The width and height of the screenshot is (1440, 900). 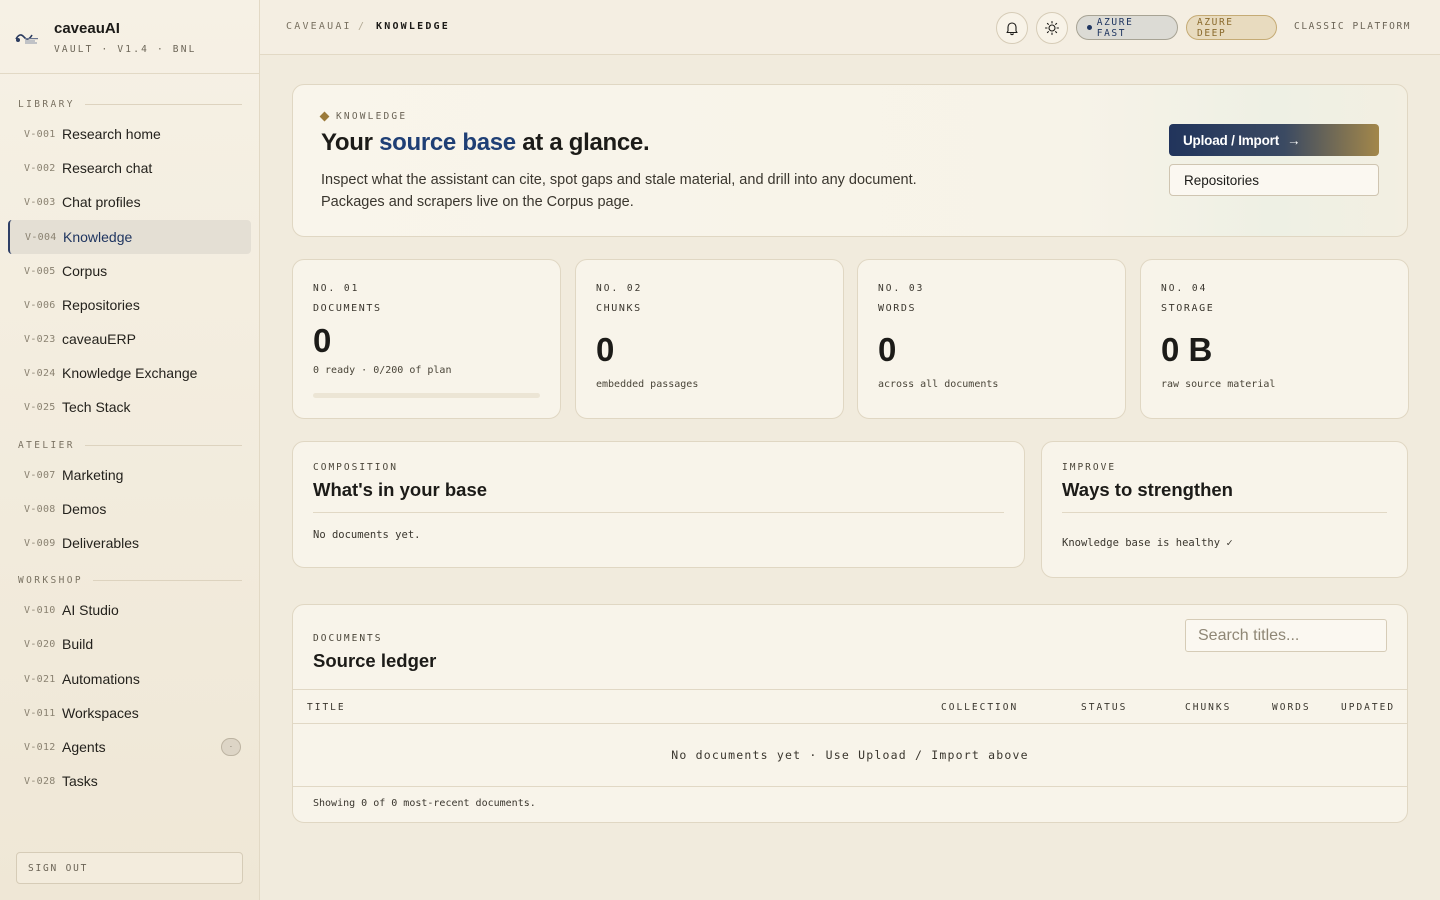 I want to click on sidebar-item-tech-stack: V-025 Tech Stack, so click(x=129, y=407).